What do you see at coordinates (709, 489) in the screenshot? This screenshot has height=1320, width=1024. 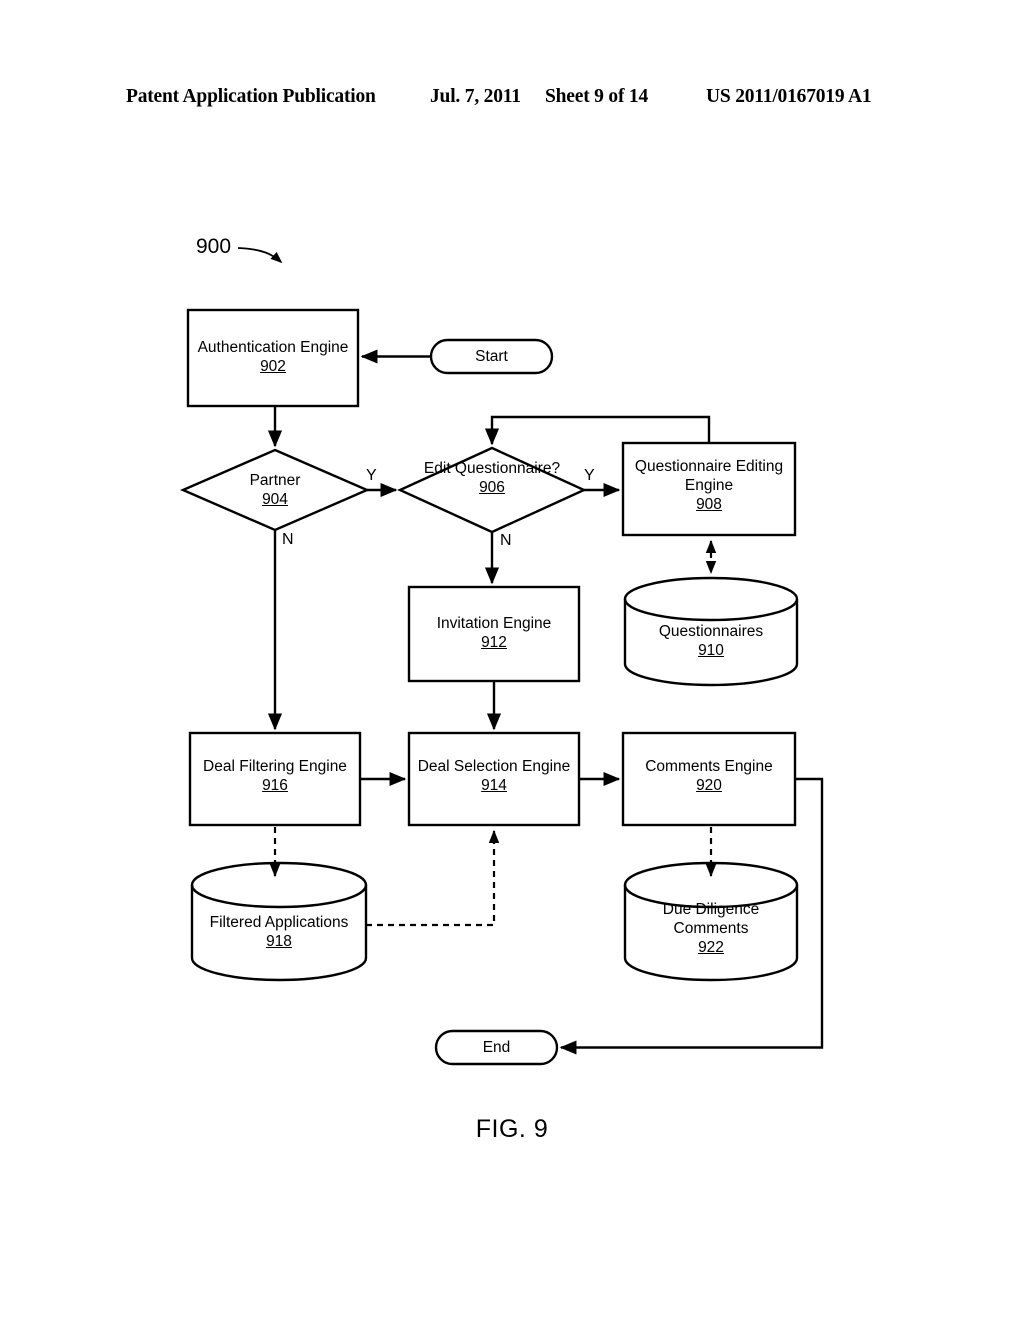 I see `shape-questionnaire-editing-engine` at bounding box center [709, 489].